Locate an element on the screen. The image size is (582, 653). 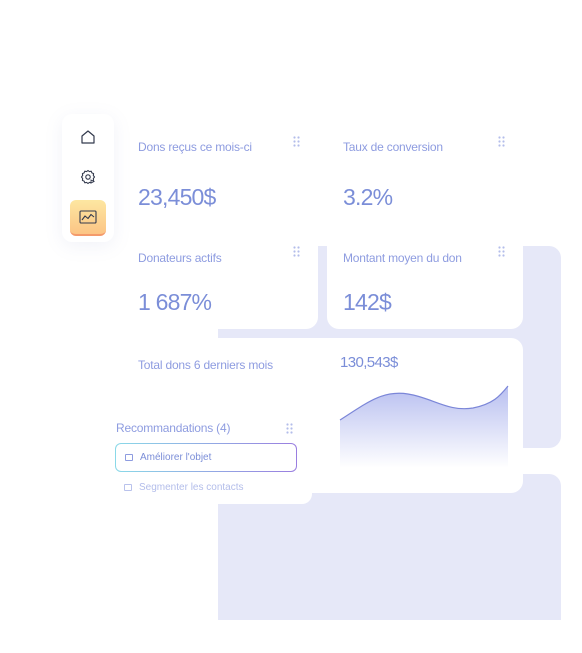
sidebar-item-settings is located at coordinates (88, 177).